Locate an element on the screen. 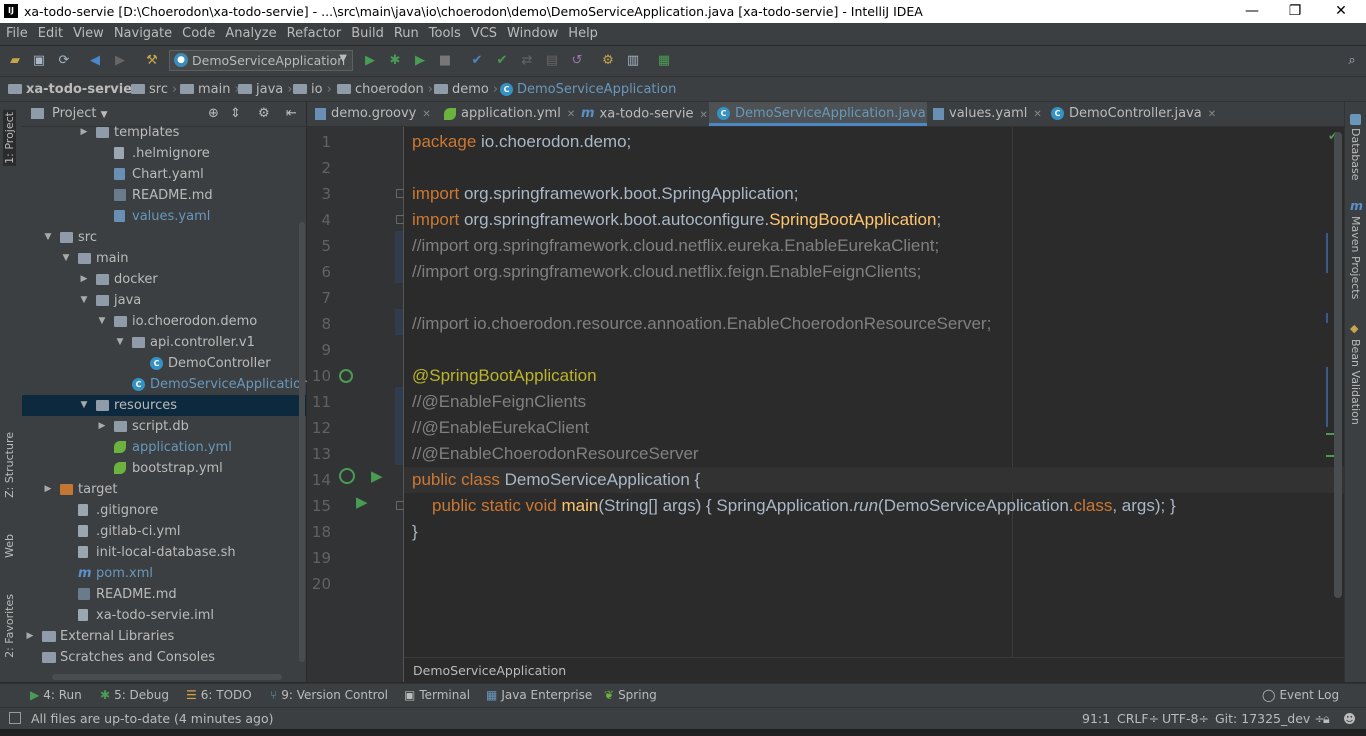  tab-demo-groovy: demo.groovy ✕ is located at coordinates (373, 114).